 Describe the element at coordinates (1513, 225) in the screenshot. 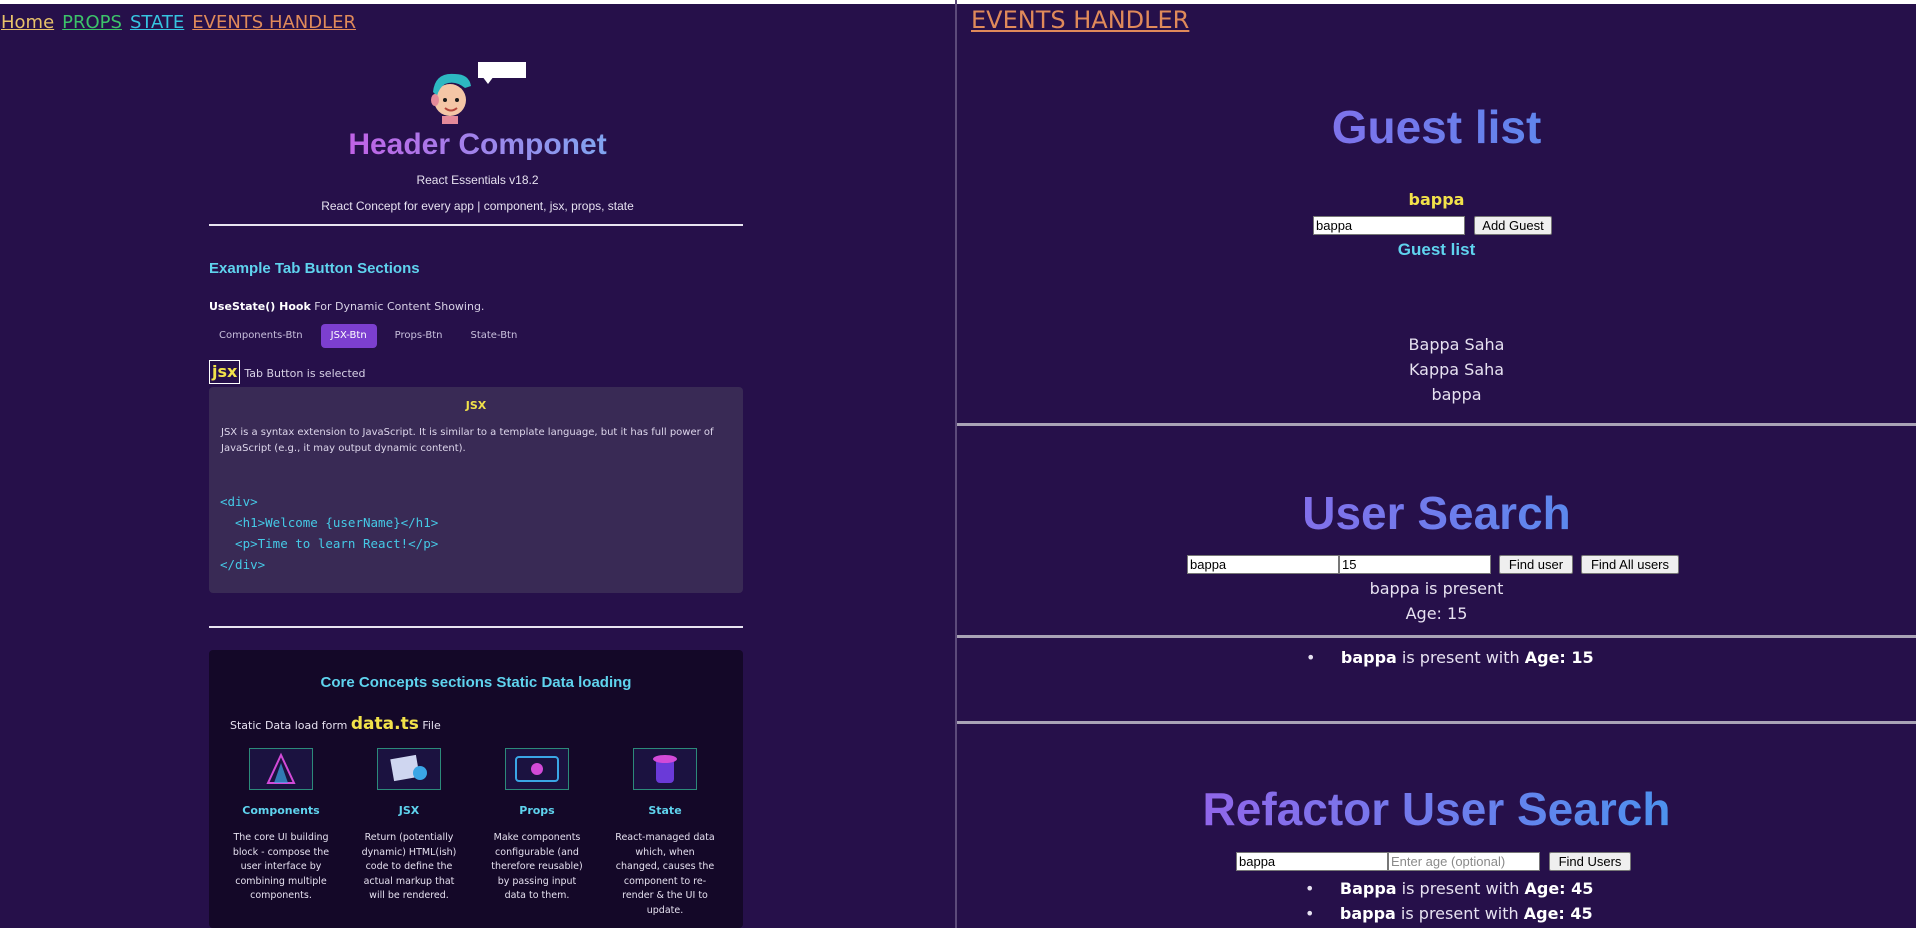

I see `add-guest-button: Add Guest` at that location.